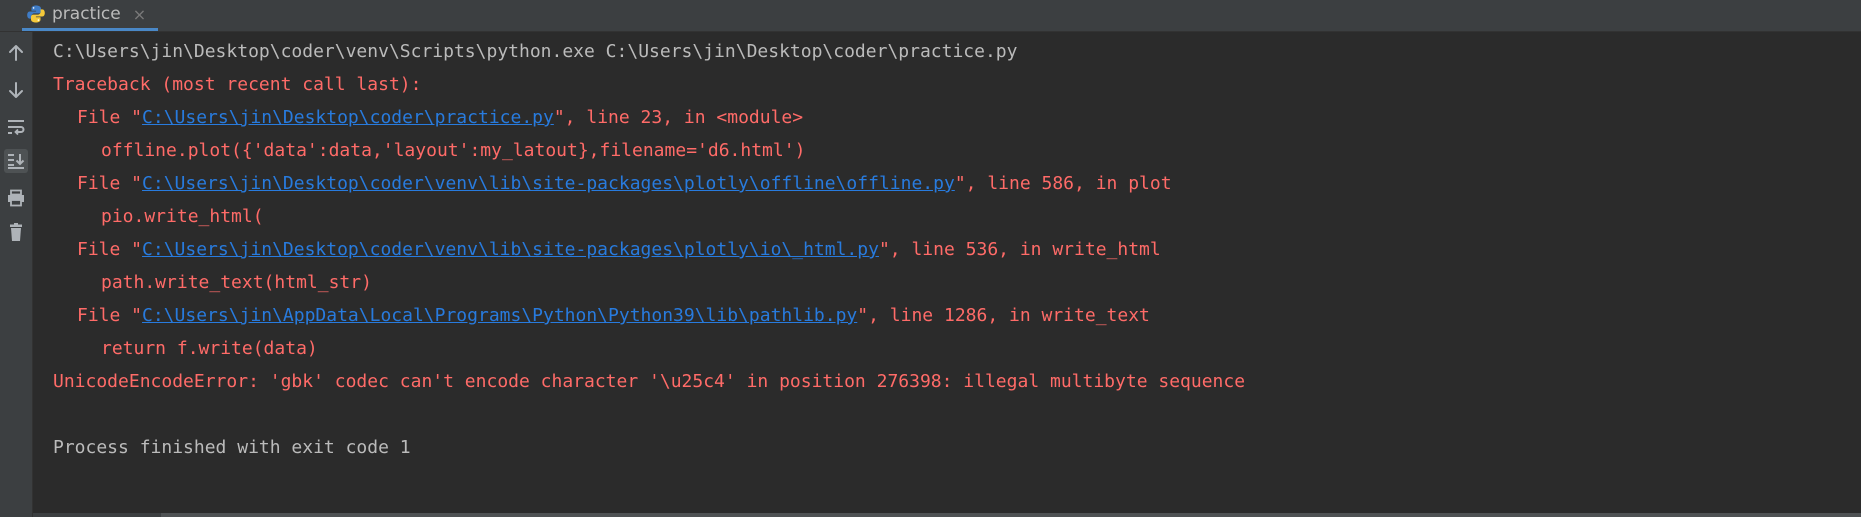 The width and height of the screenshot is (1861, 517). Describe the element at coordinates (1019, 249) in the screenshot. I see `frame-suffix: ", line 536, in write_html` at that location.